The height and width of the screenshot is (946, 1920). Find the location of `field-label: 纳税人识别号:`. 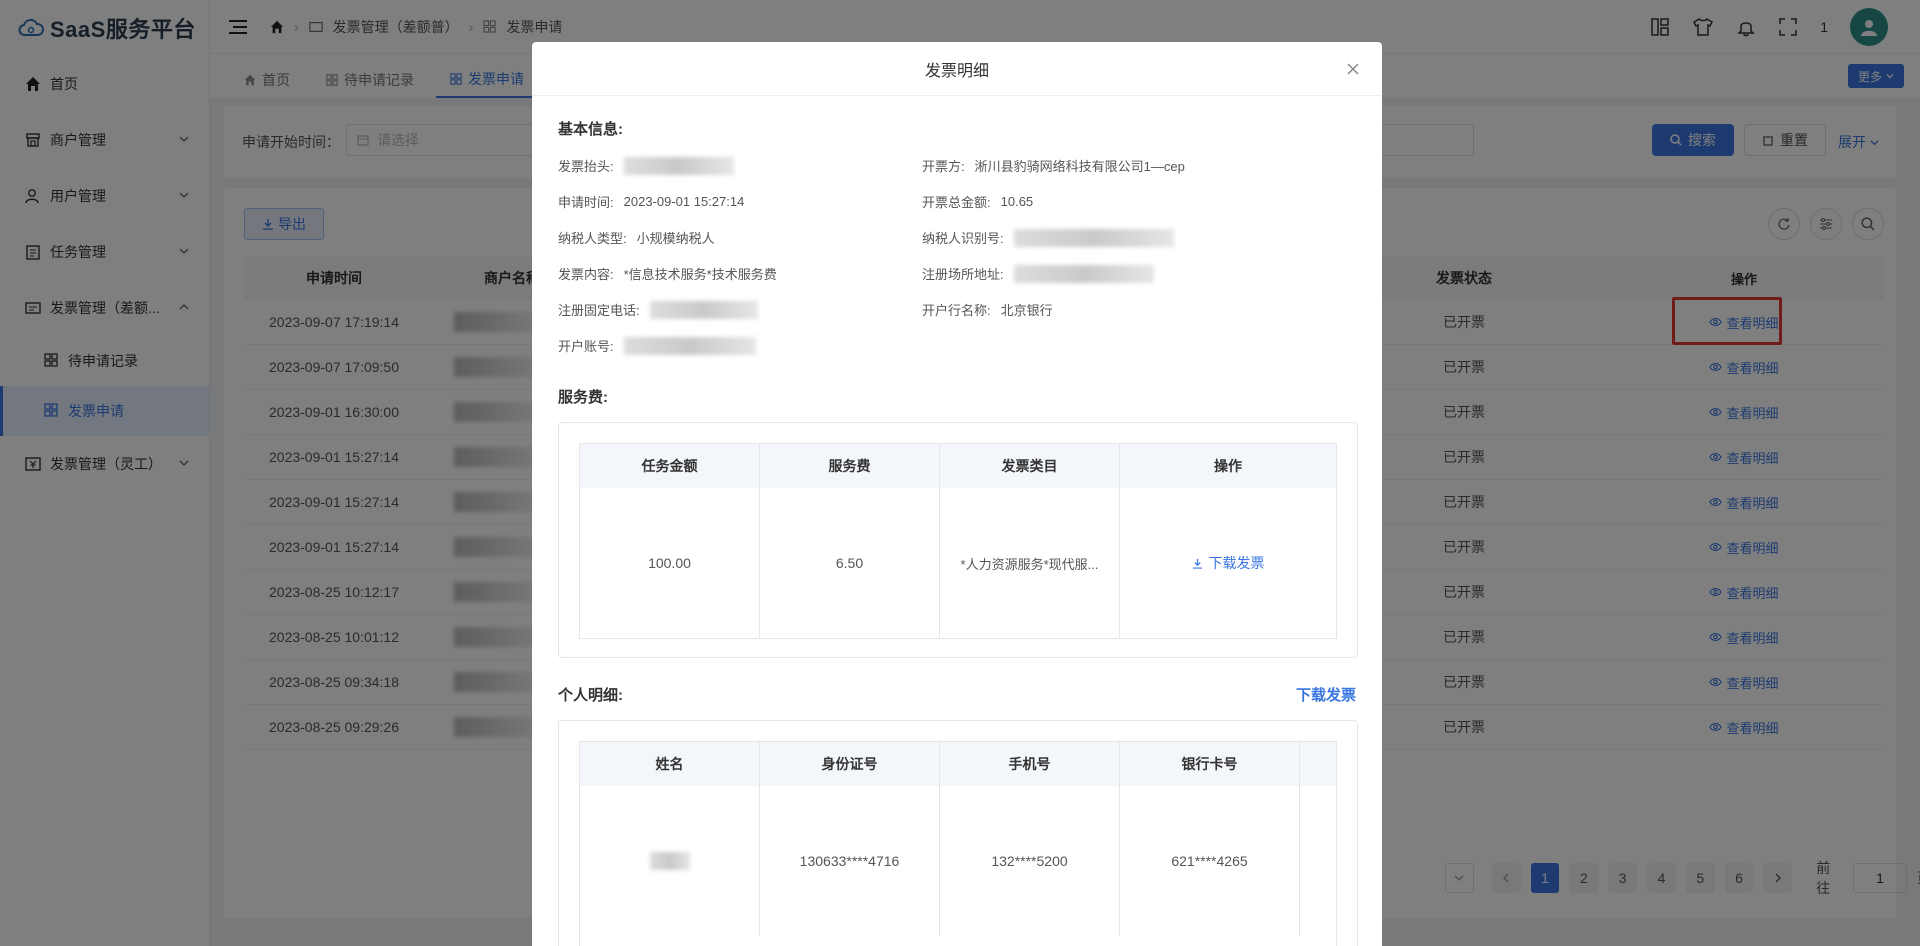

field-label: 纳税人识别号: is located at coordinates (963, 238).